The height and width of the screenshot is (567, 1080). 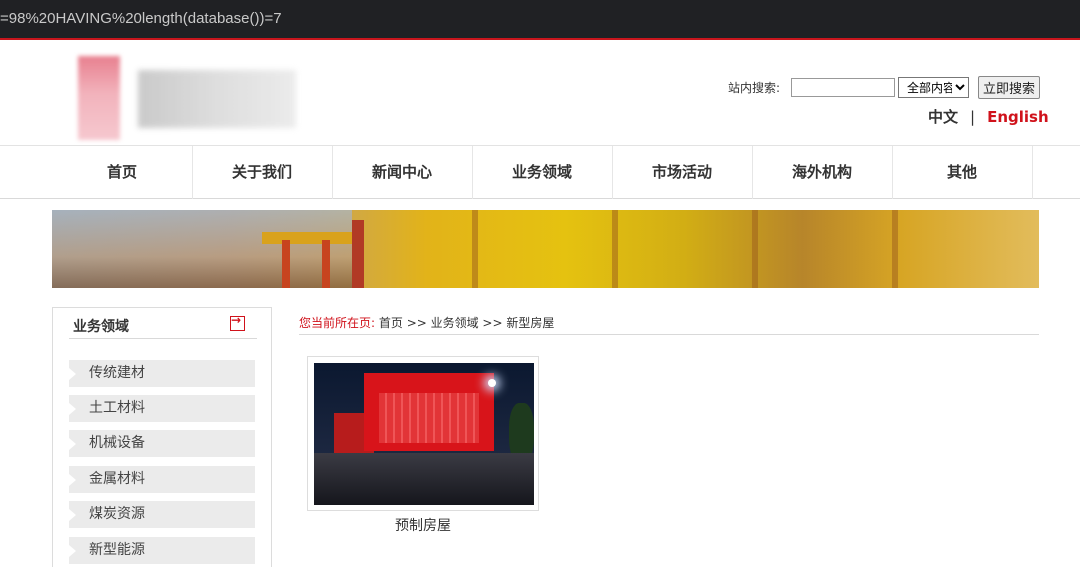 What do you see at coordinates (943, 117) in the screenshot?
I see `lang-chinese-link: 中文` at bounding box center [943, 117].